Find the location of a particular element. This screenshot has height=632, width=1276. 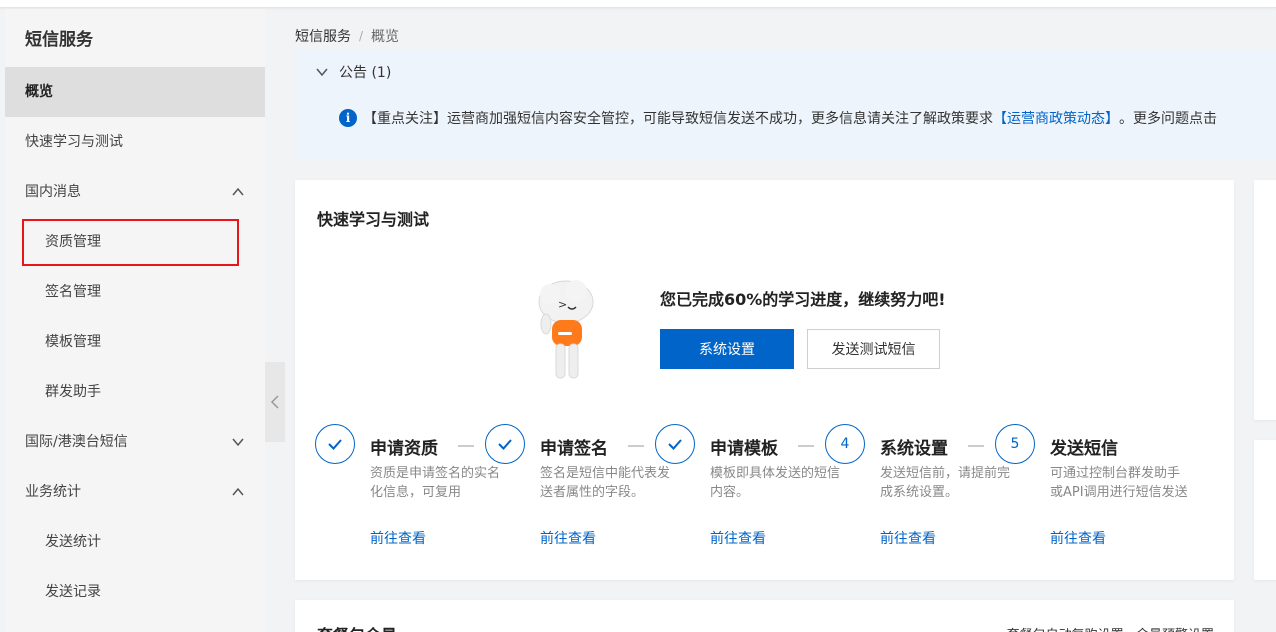

step-title: 系统设置 is located at coordinates (914, 449).